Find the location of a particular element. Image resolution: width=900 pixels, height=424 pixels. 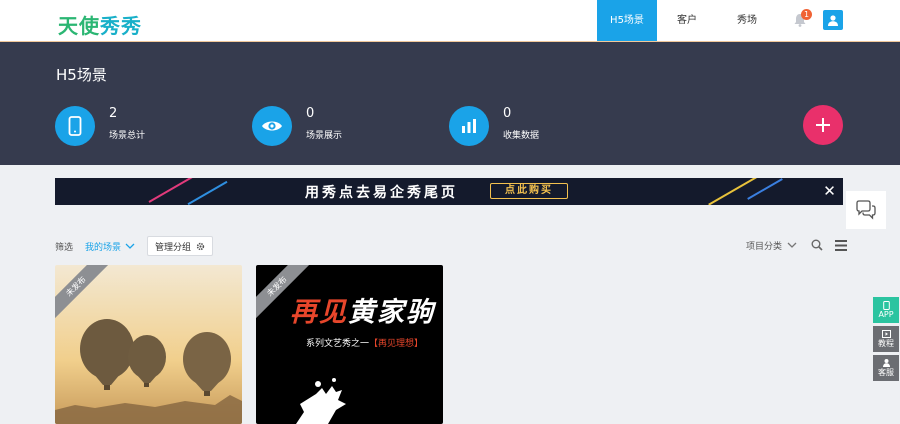

play-video-icon is located at coordinates (886, 333).